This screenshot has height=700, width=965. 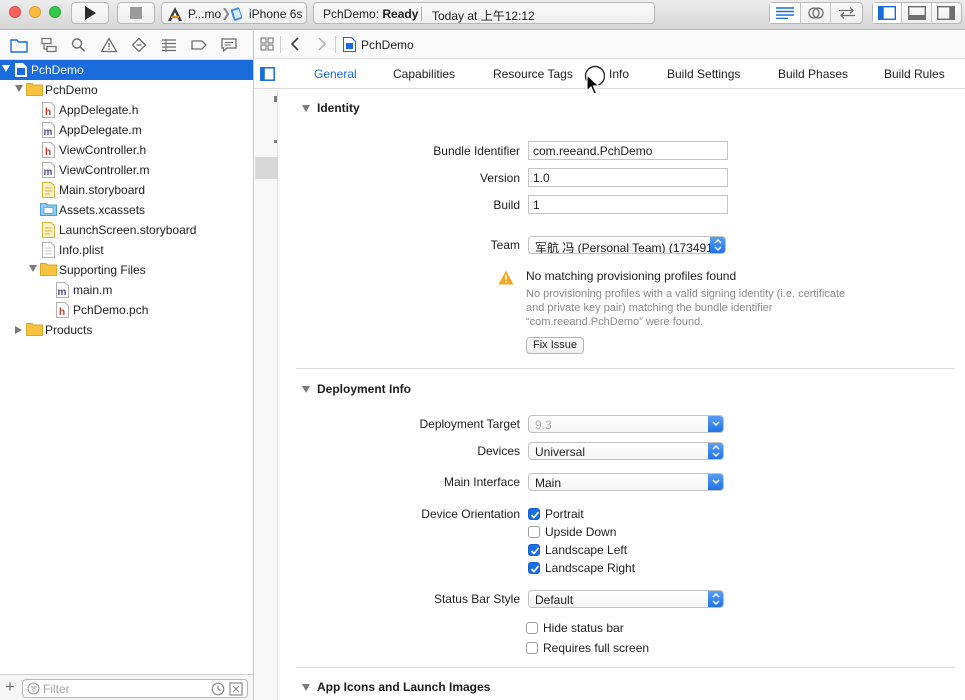 I want to click on filter-field, so click(x=135, y=688).